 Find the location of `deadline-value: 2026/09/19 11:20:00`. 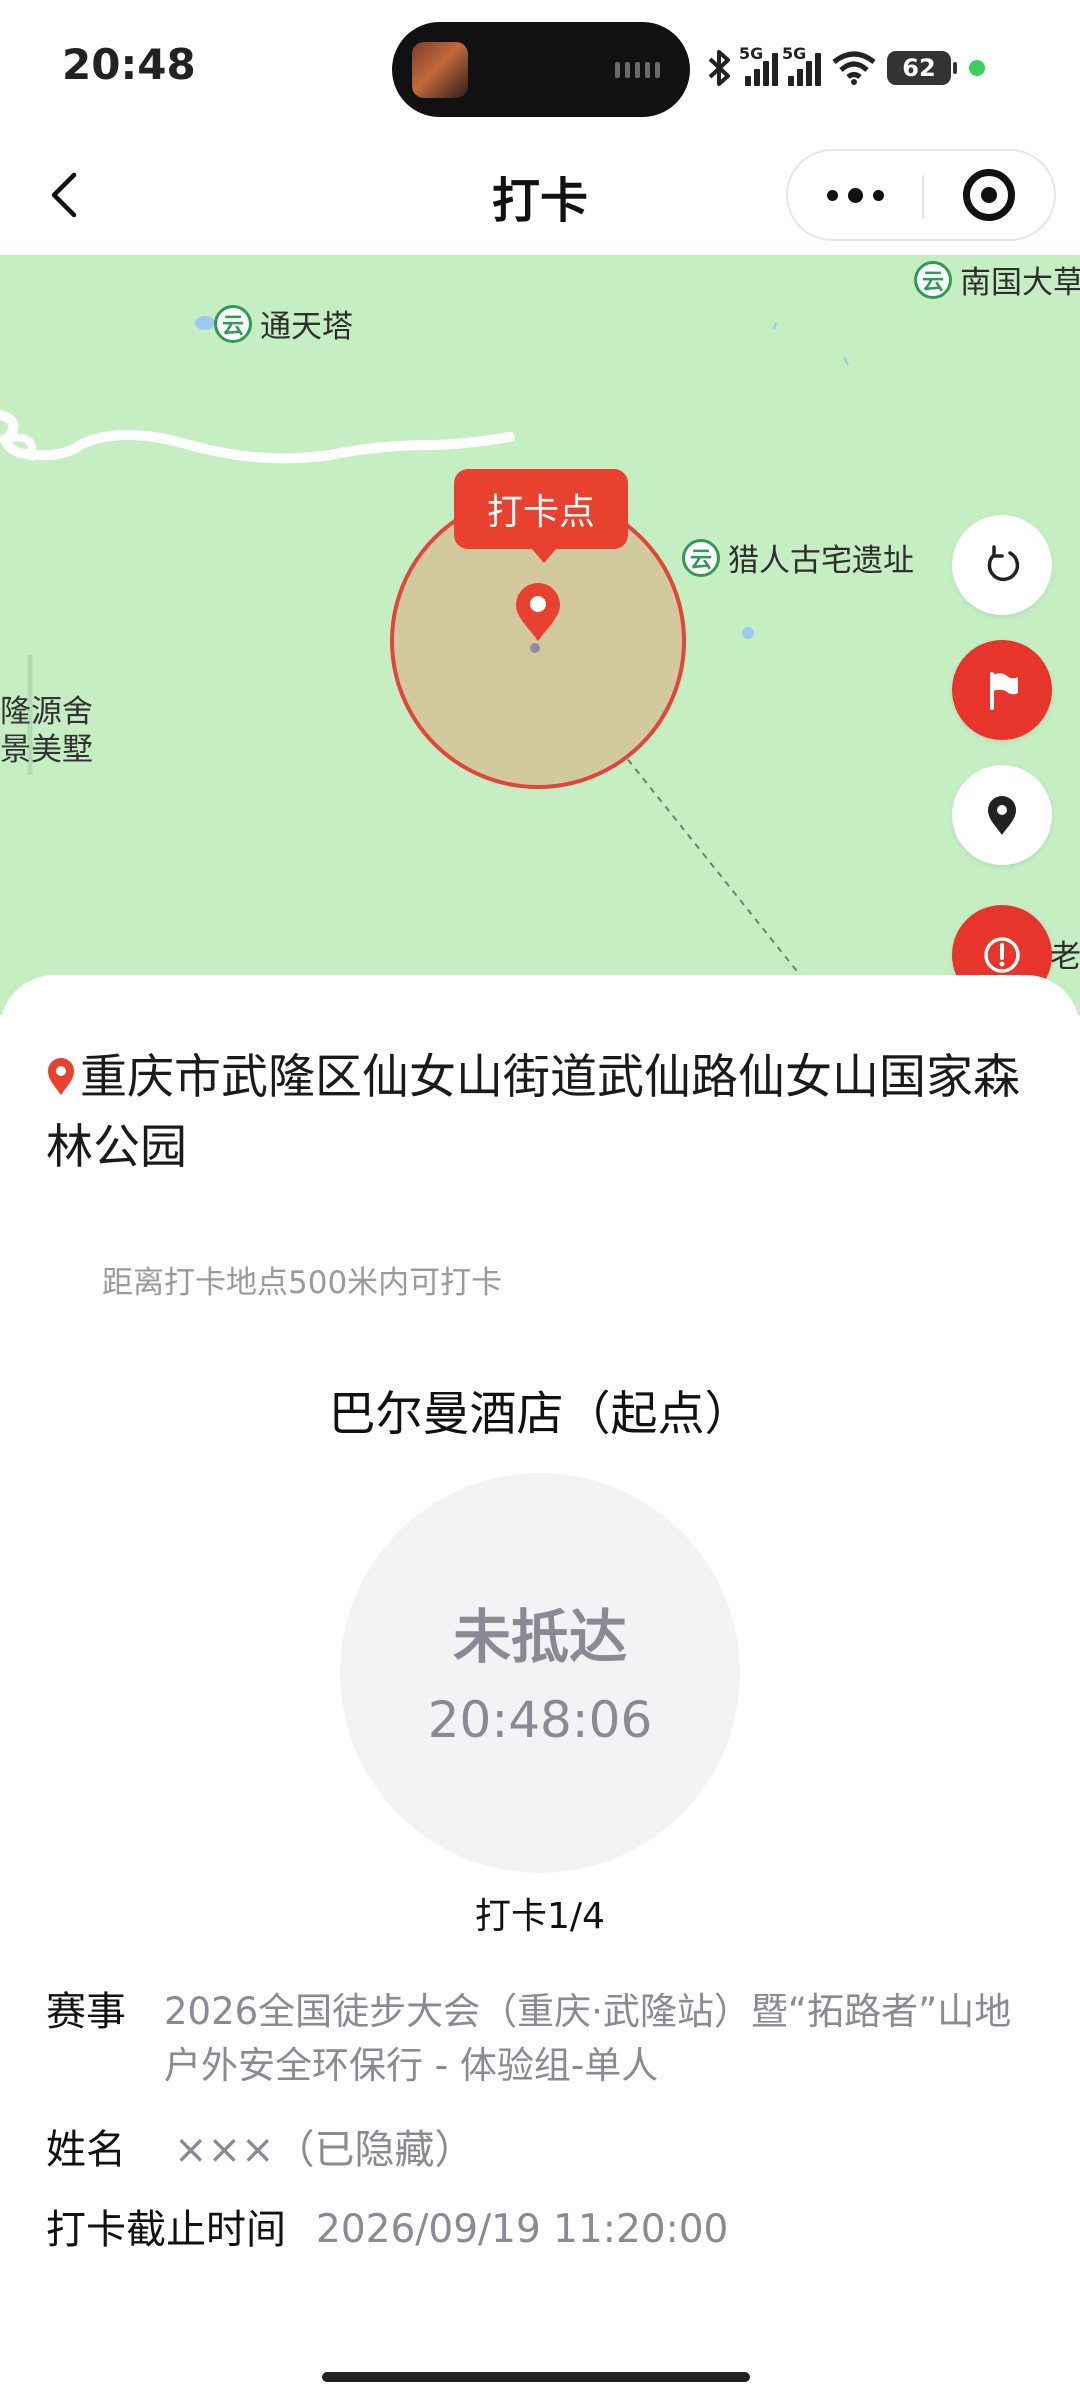

deadline-value: 2026/09/19 11:20:00 is located at coordinates (522, 2229).